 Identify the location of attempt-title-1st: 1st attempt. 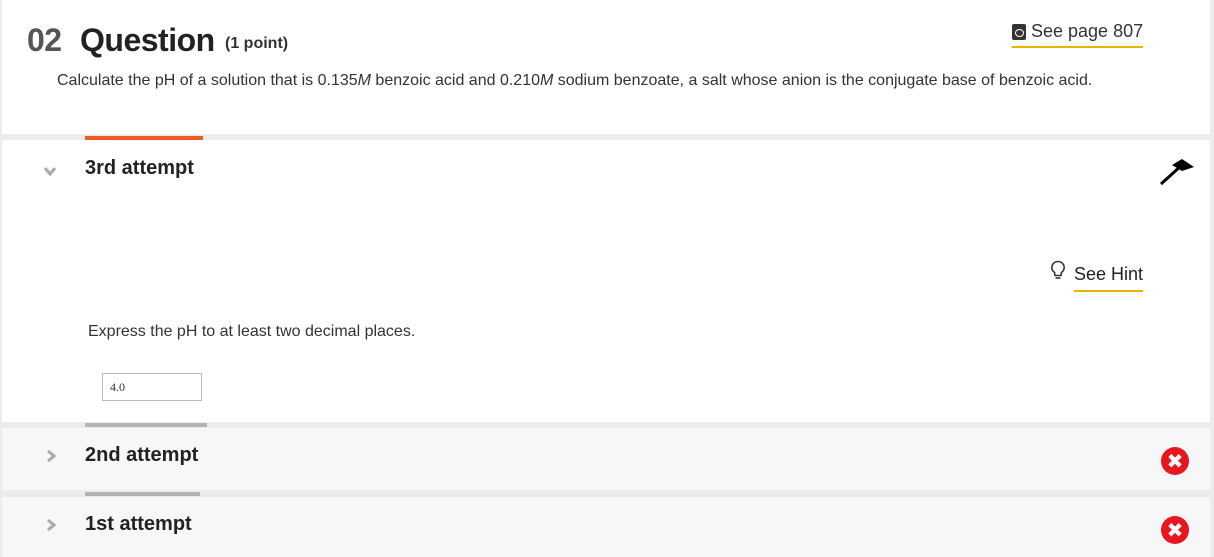
(138, 524).